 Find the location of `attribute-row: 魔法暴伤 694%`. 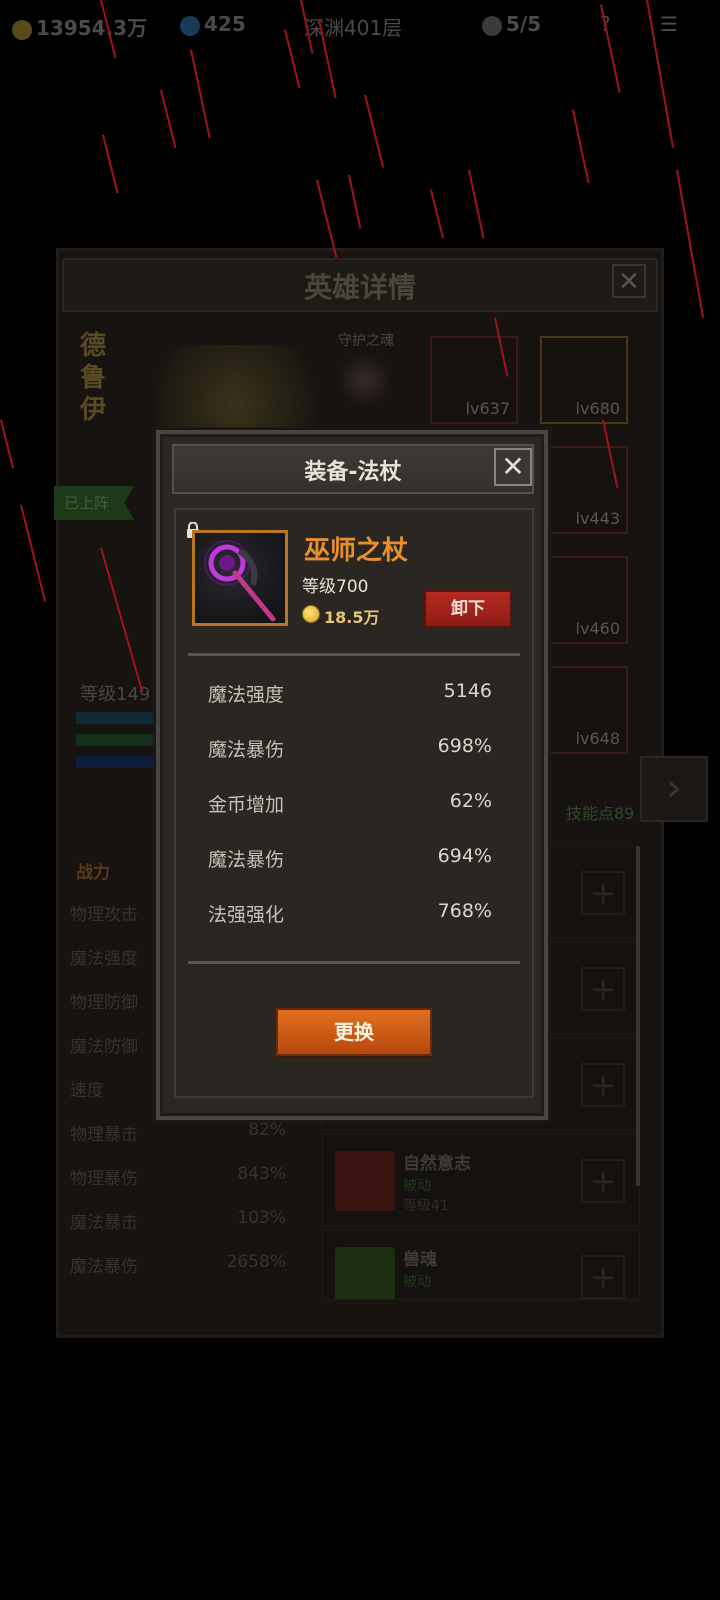

attribute-row: 魔法暴伤 694% is located at coordinates (350, 868).